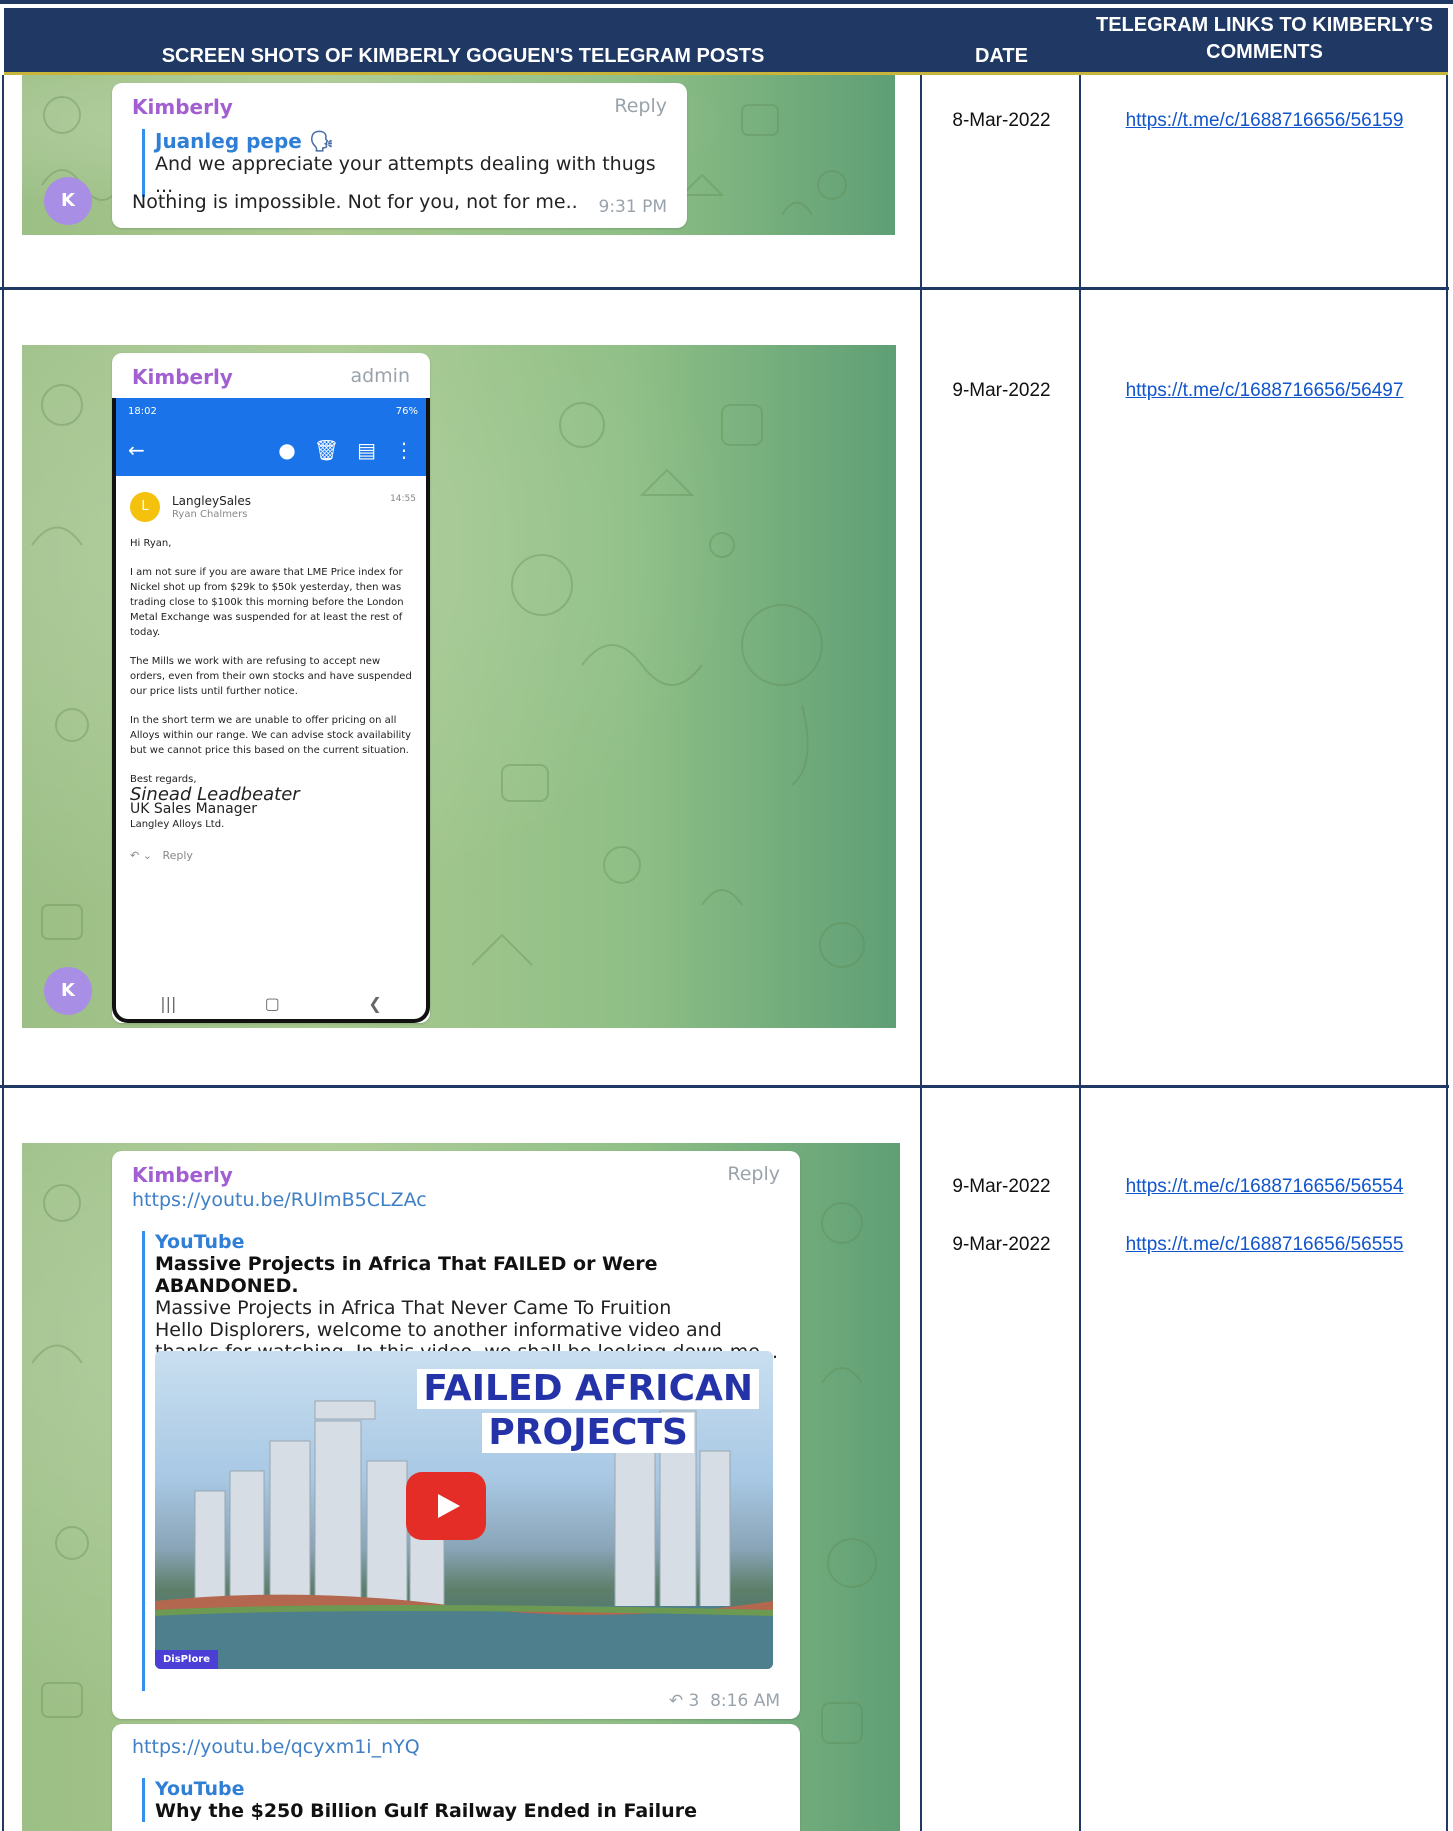 This screenshot has height=1831, width=1453. I want to click on email-from: LangleySales, so click(212, 501).